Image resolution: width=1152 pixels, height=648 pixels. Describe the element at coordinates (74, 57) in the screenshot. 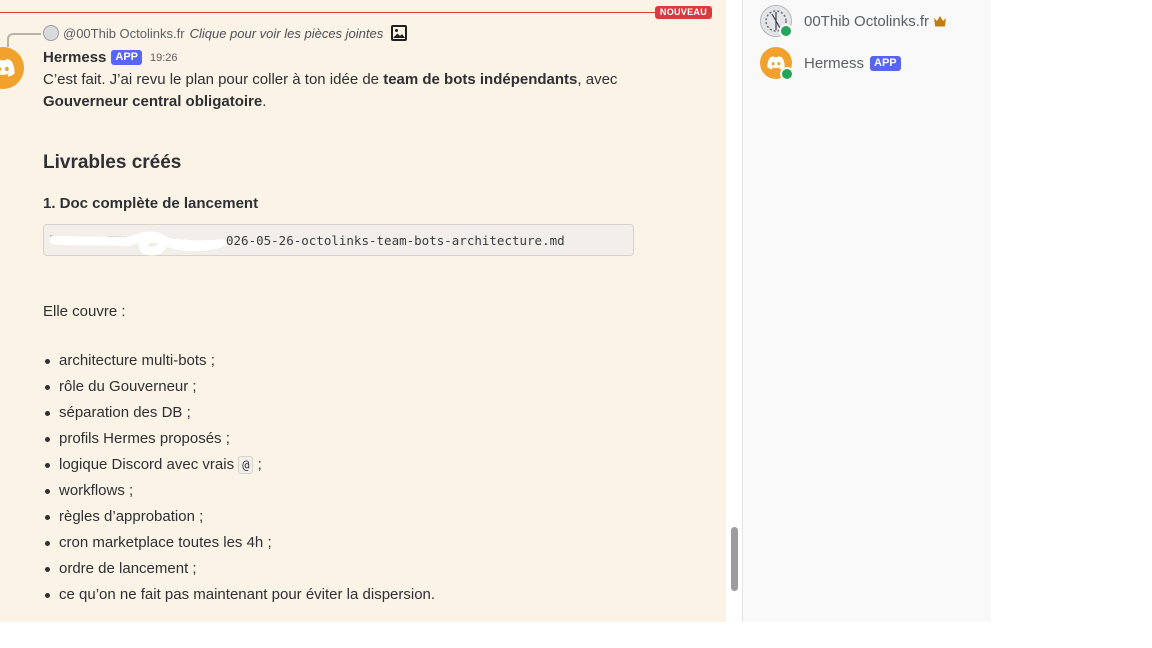

I see `message-author: Hermess` at that location.